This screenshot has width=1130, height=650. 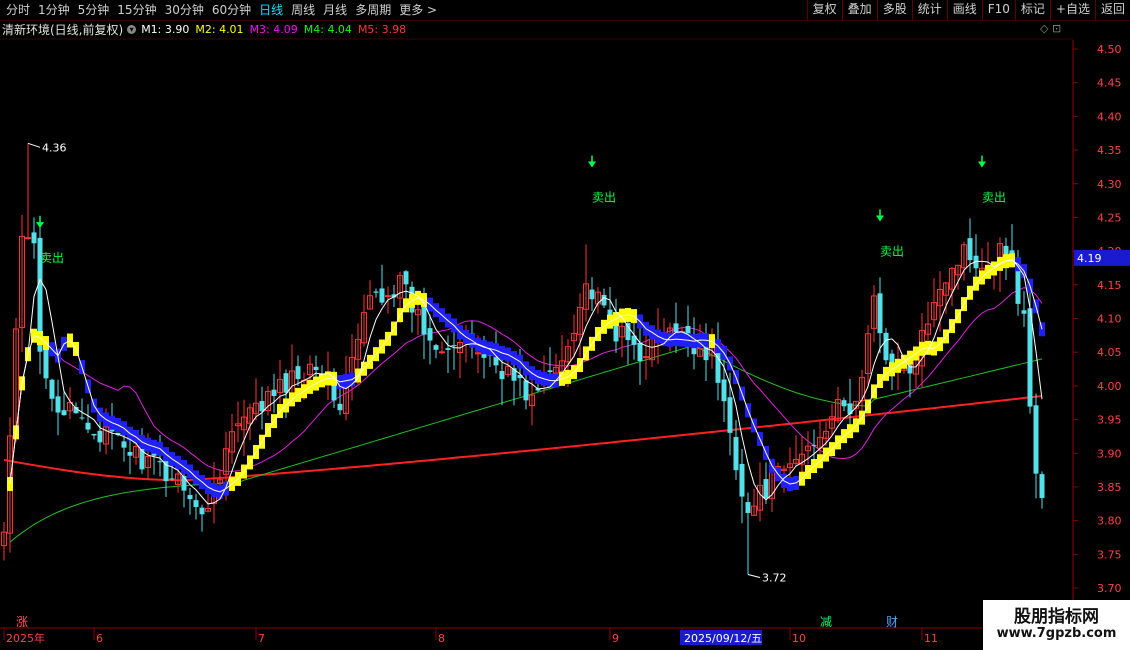 I want to click on y-tick-label-3: 4.35, so click(x=1109, y=150).